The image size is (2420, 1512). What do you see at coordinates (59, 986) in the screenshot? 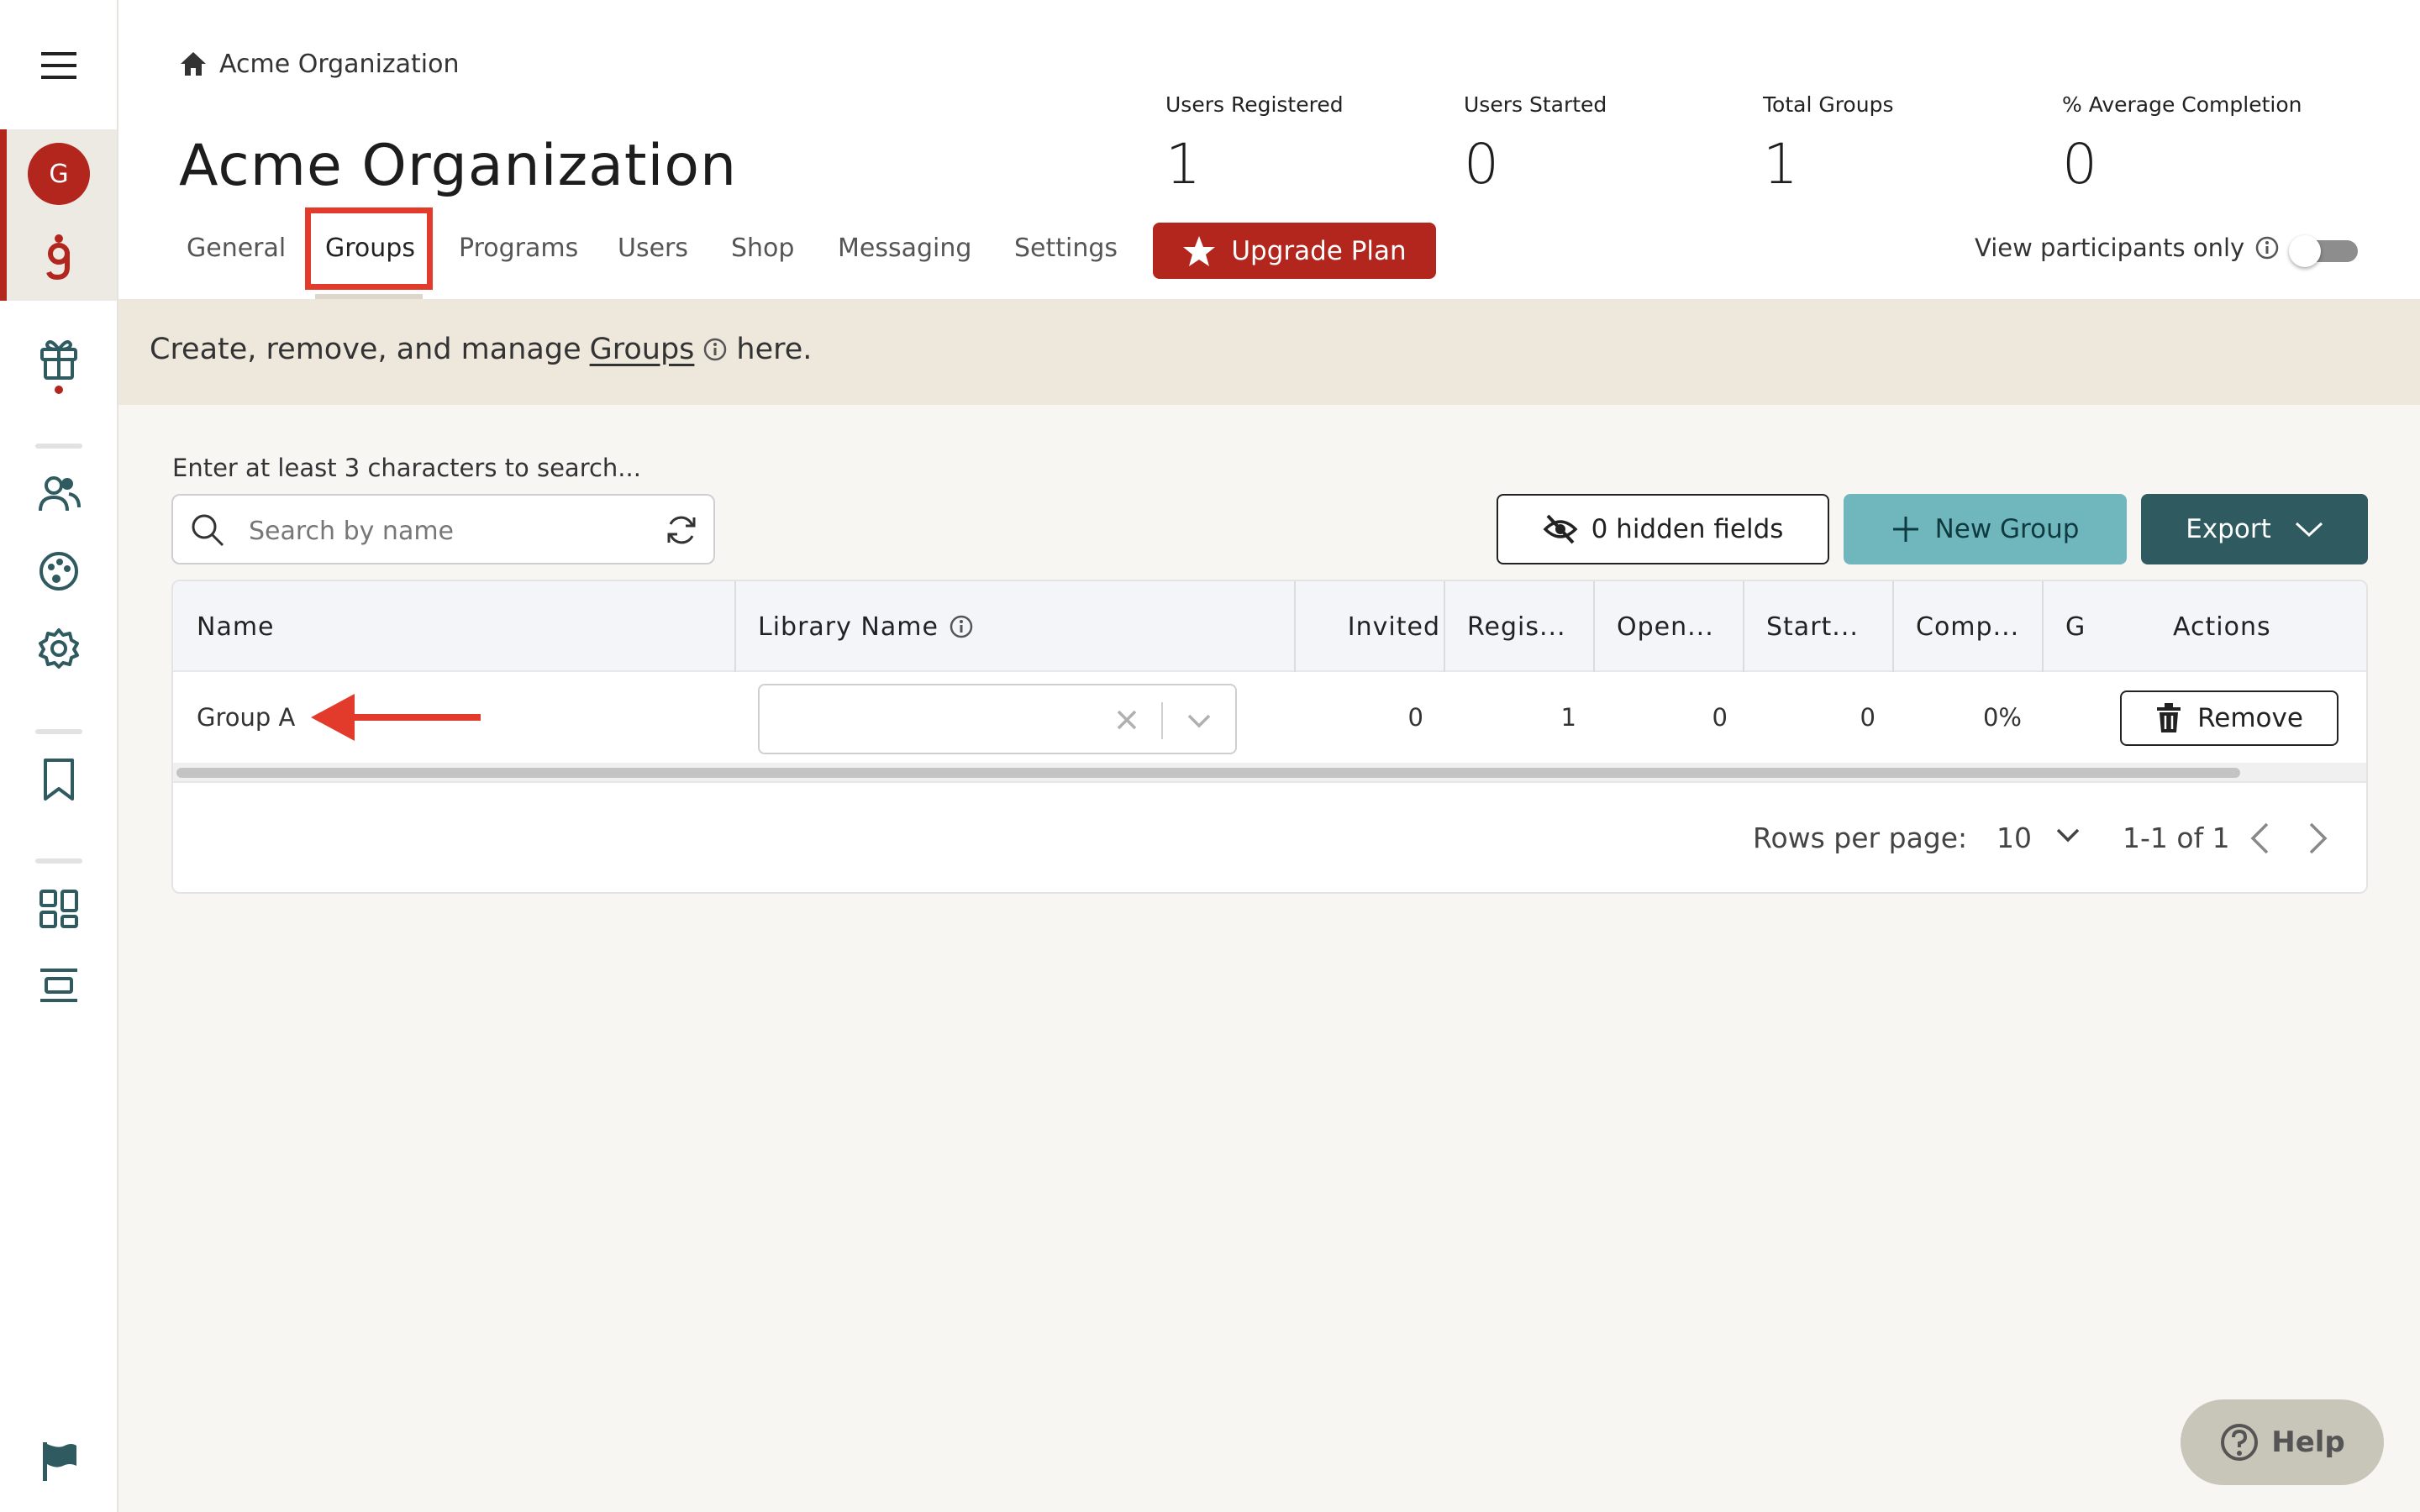
I see `layout-icon` at bounding box center [59, 986].